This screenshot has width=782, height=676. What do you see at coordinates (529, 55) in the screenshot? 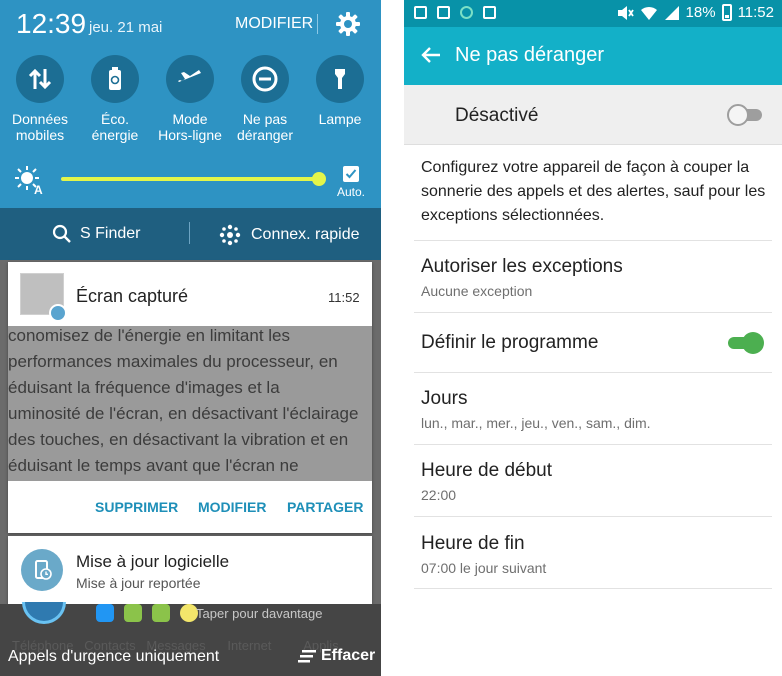
I see `page-title: Ne pas déranger` at bounding box center [529, 55].